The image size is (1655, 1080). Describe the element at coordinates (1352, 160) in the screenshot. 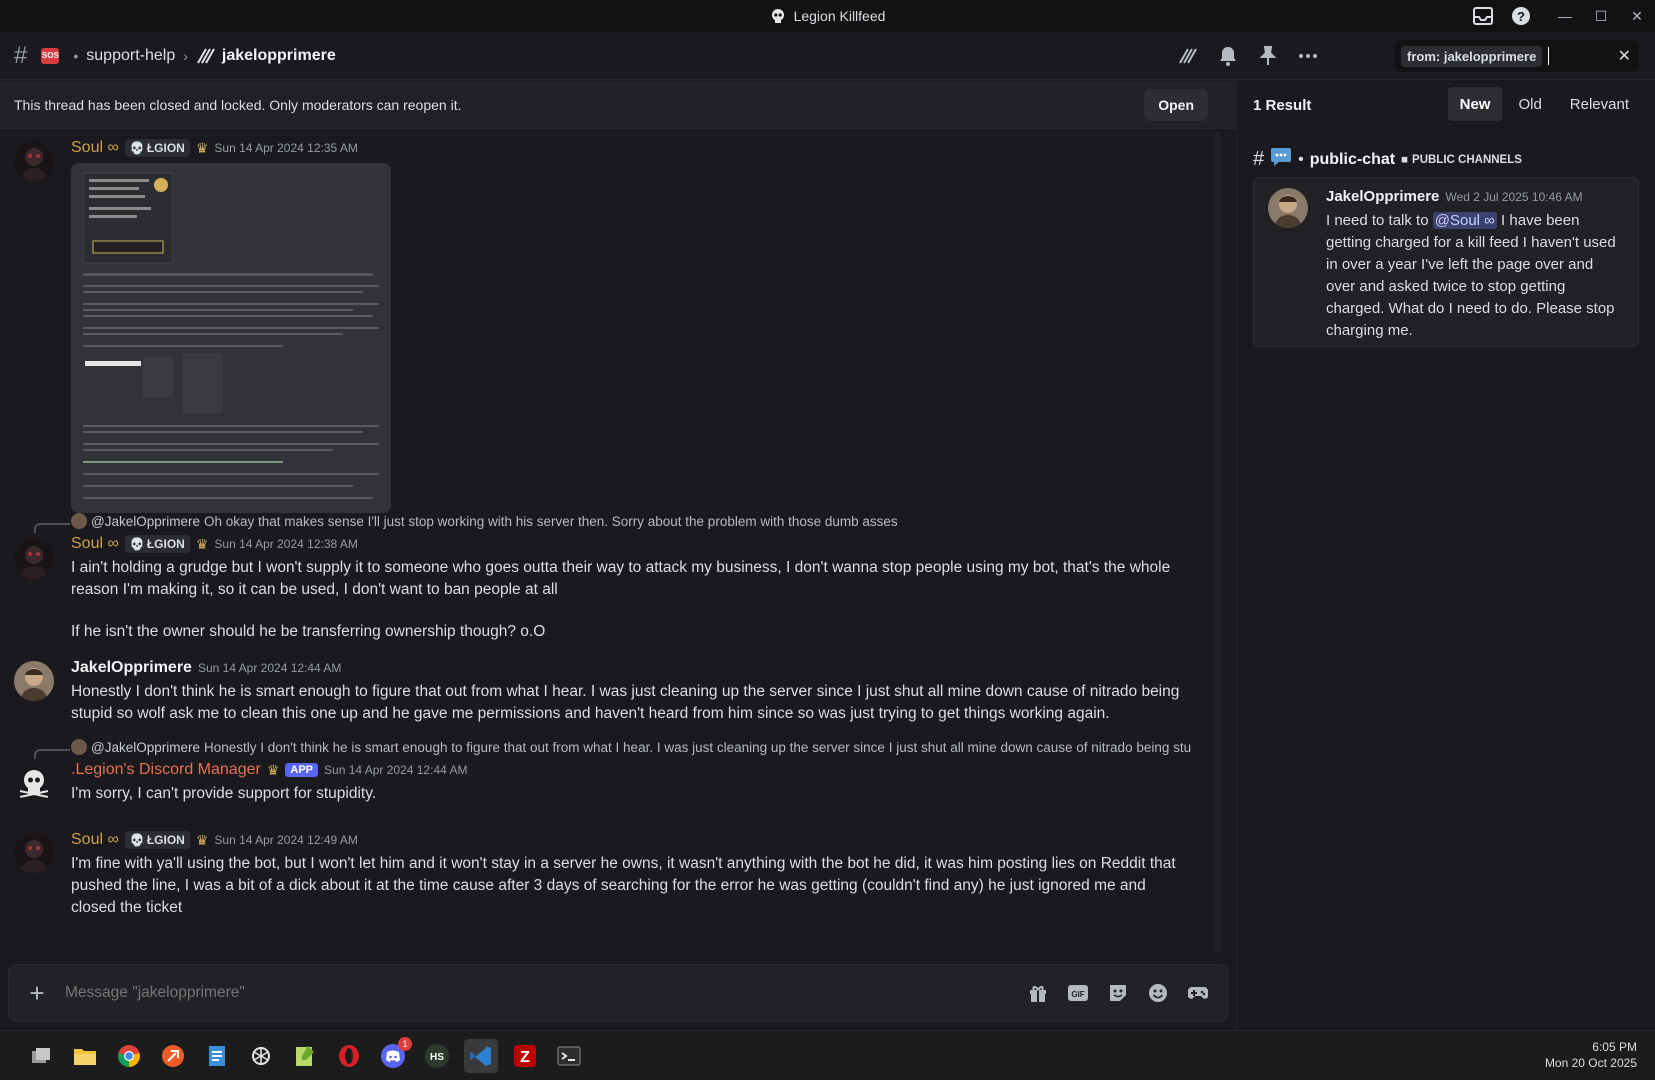

I see `result-channel-name: public-chat` at that location.